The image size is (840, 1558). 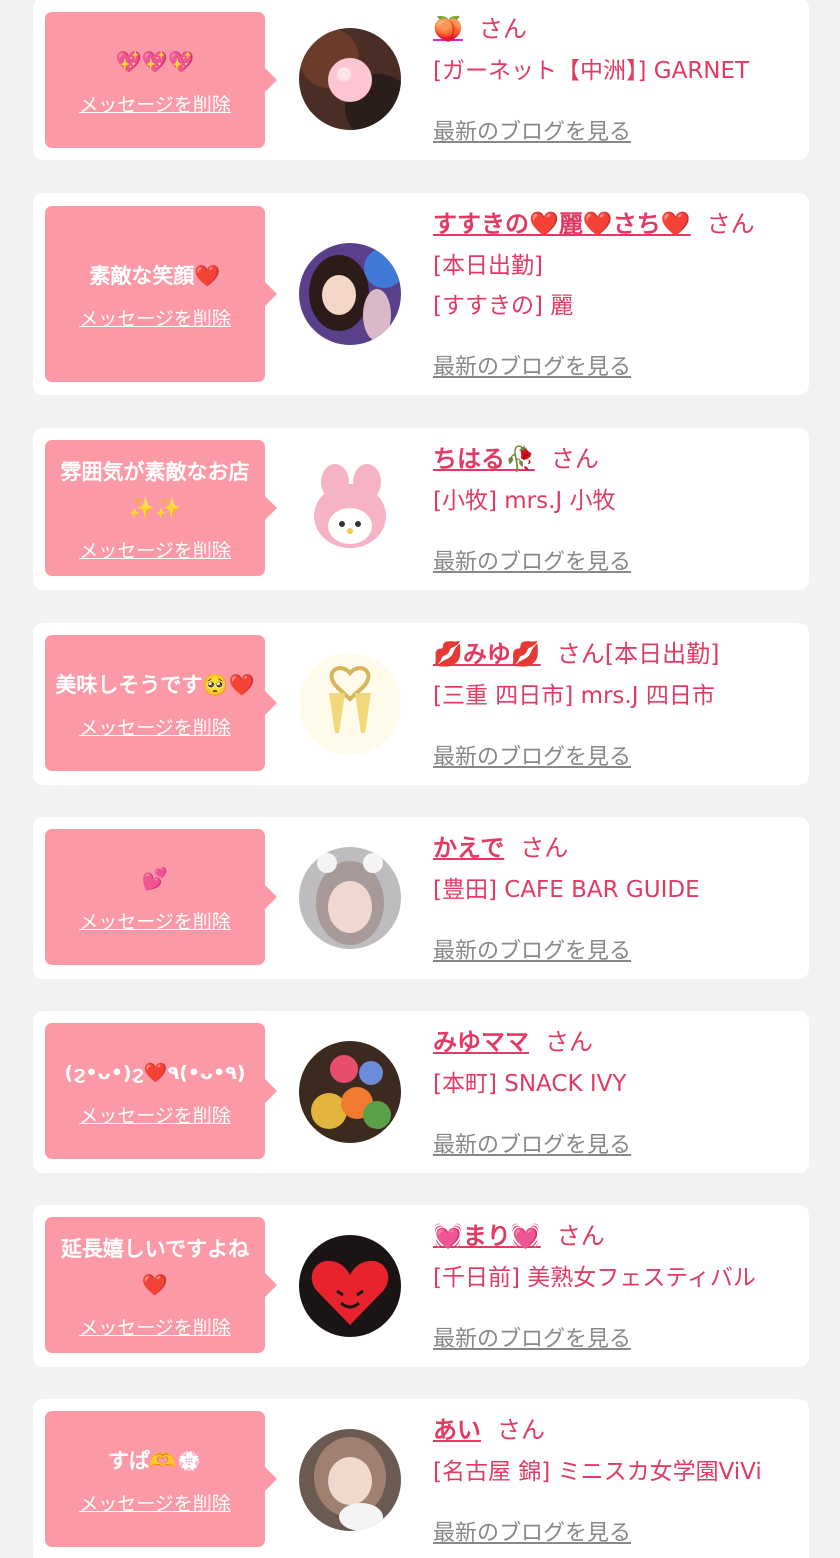 What do you see at coordinates (615, 264) in the screenshot?
I see `sender-info: すすきの❤️麗❤️さち❤️ さん [本日出勤] [すすきの] 麗` at bounding box center [615, 264].